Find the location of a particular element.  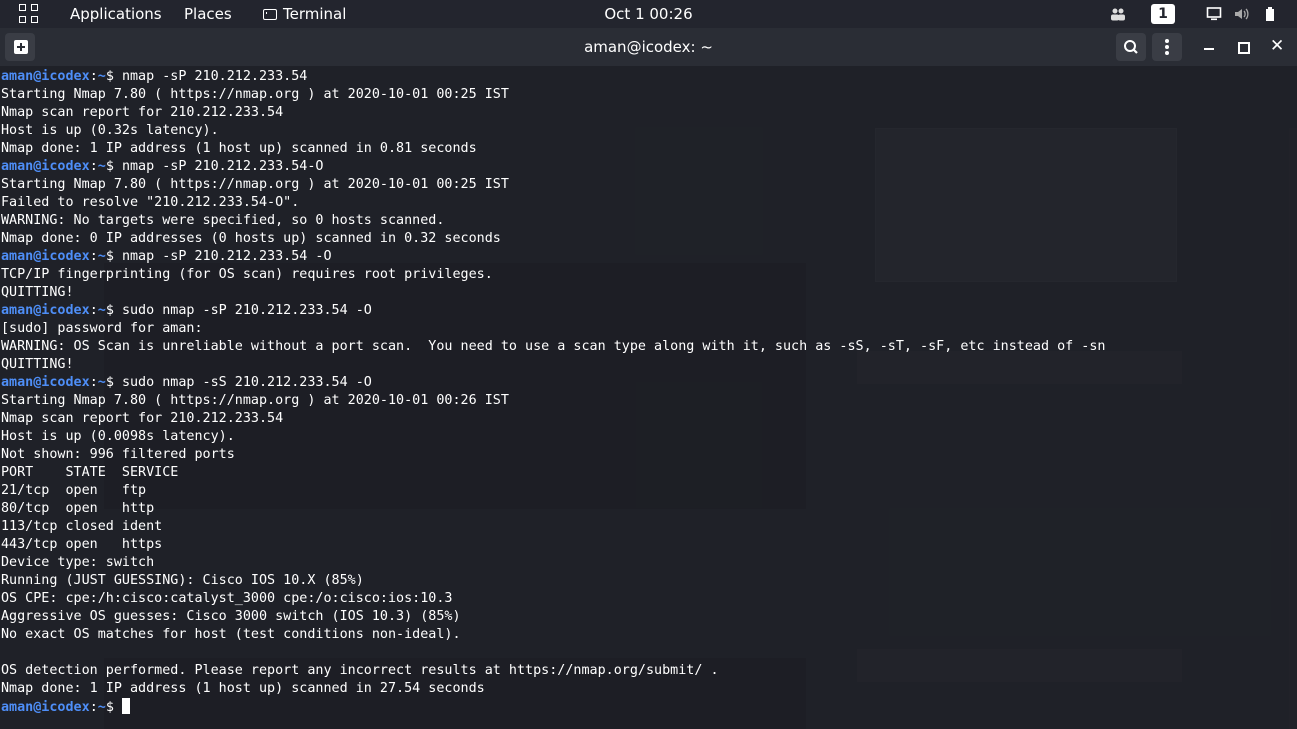

people-icon is located at coordinates (1118, 14).